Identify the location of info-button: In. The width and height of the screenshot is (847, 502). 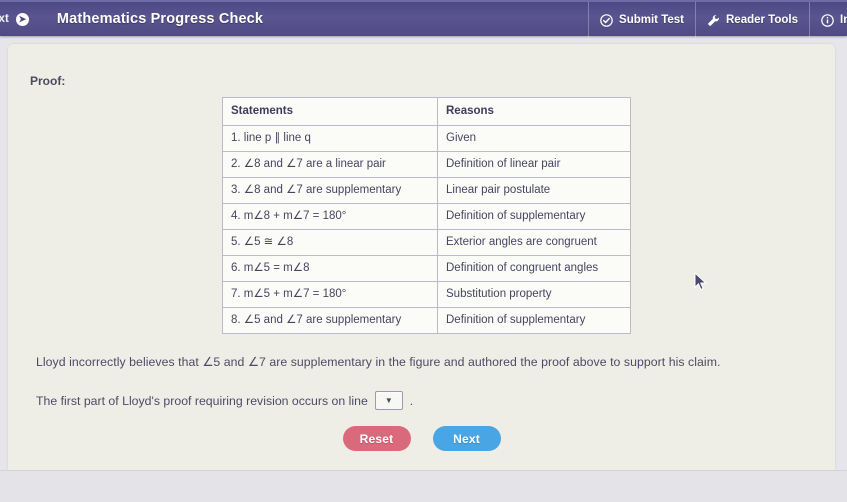
(828, 20).